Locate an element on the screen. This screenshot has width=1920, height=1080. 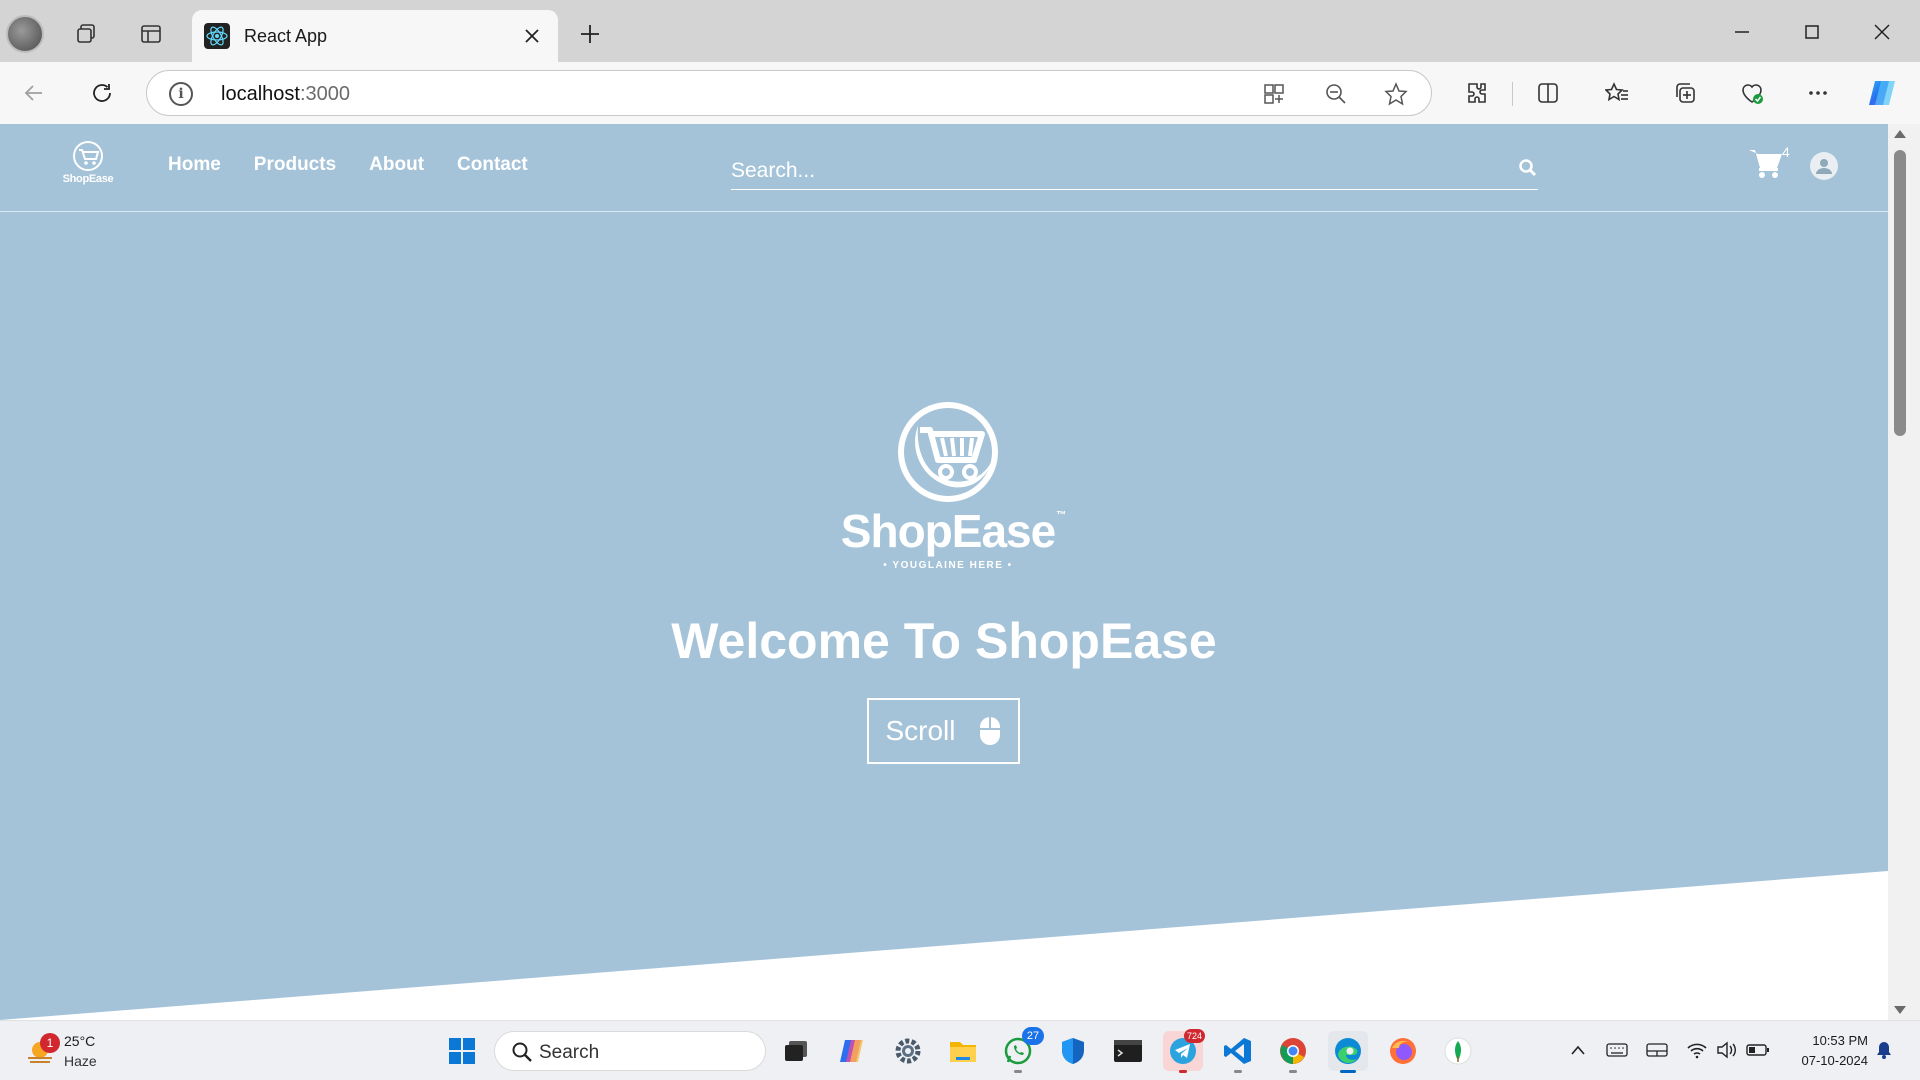
favorite-star-icon is located at coordinates (1396, 94).